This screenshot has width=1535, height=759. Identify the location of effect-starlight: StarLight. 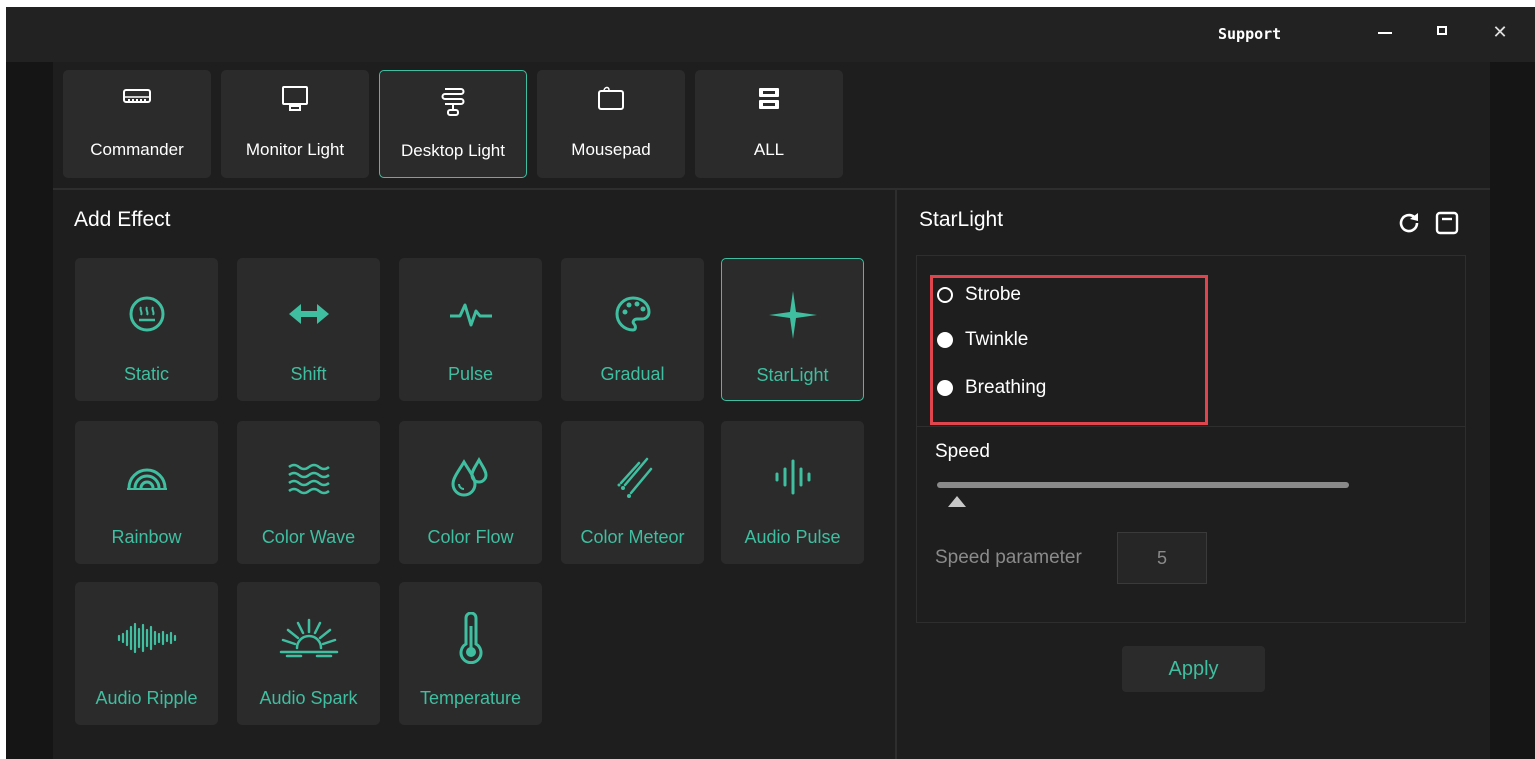
(792, 329).